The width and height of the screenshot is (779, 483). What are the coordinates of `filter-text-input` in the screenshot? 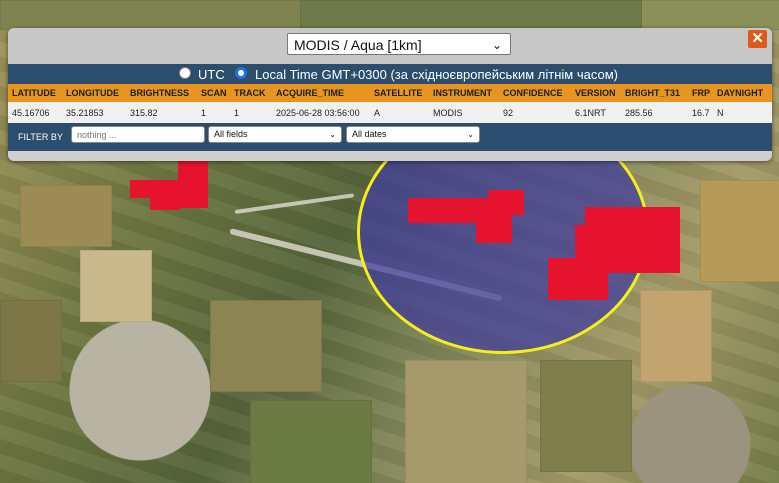 It's located at (138, 134).